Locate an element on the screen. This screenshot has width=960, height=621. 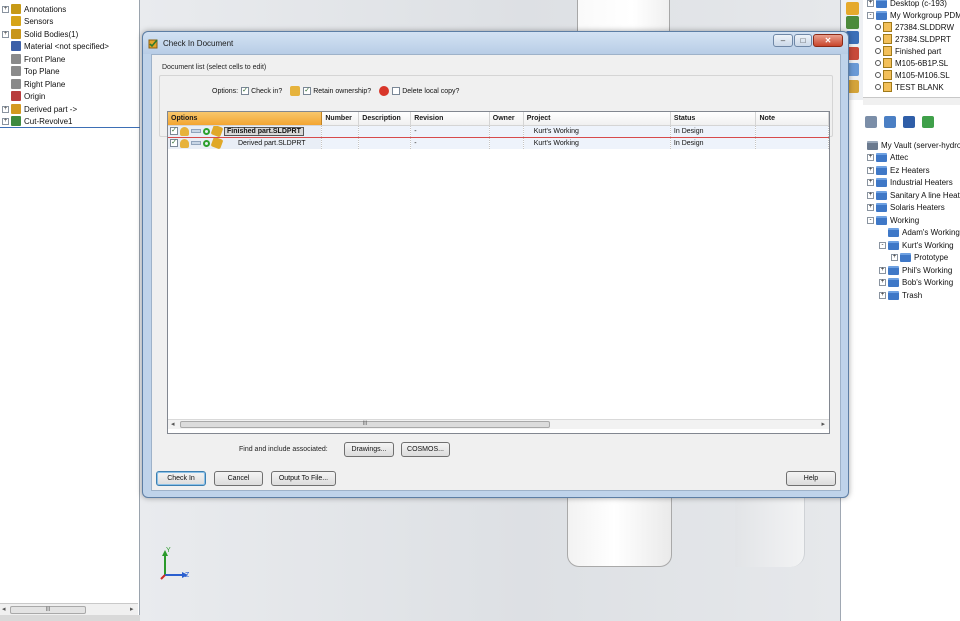
description-cell is located at coordinates (385, 131).